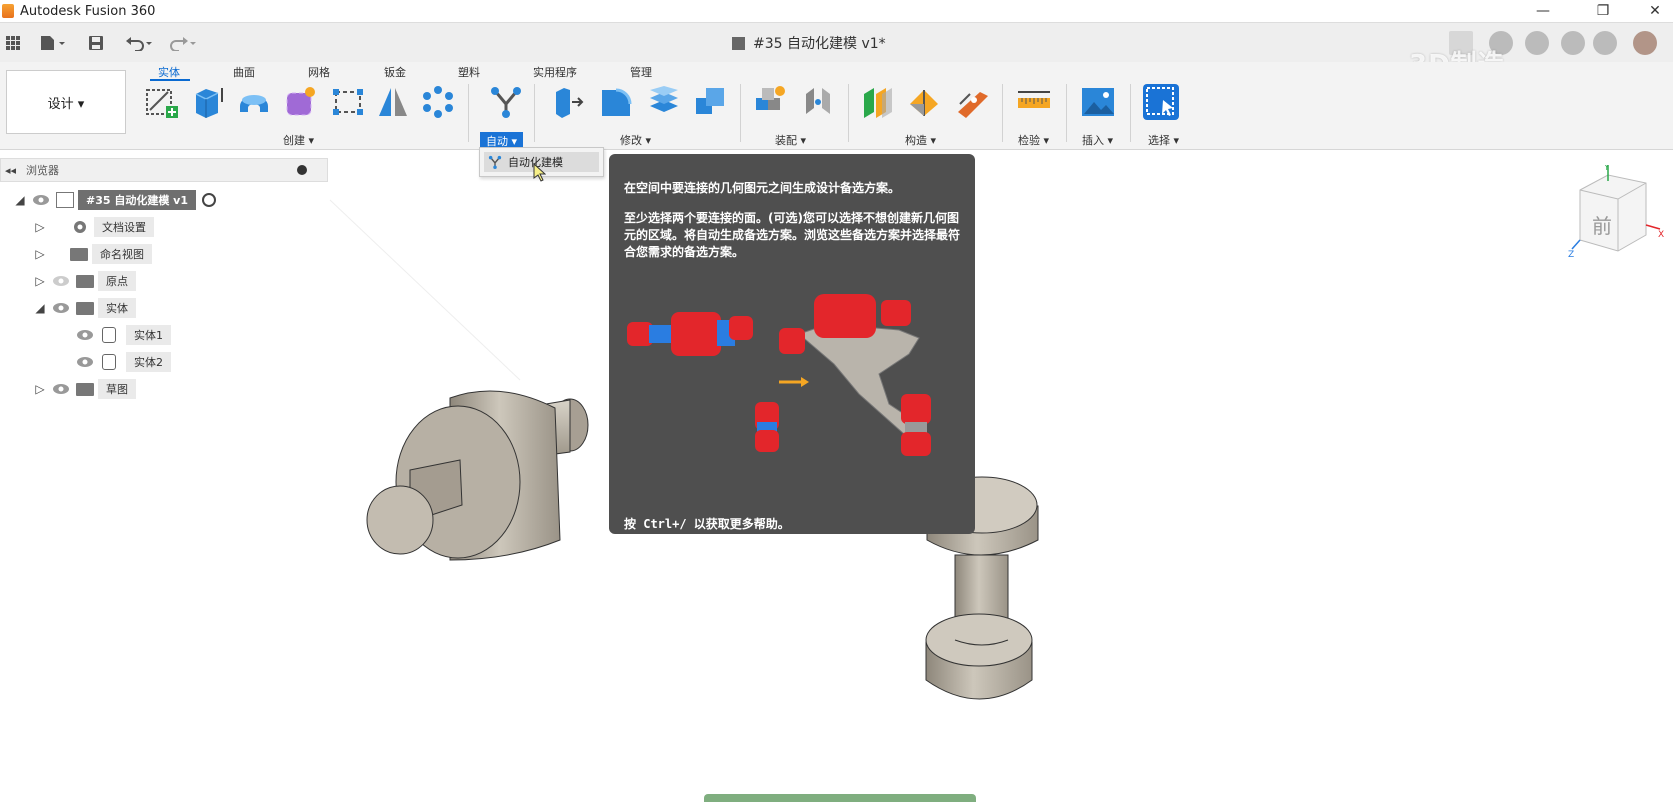 The width and height of the screenshot is (1673, 802). Describe the element at coordinates (555, 72) in the screenshot. I see `tab-utilities: 实用程序` at that location.